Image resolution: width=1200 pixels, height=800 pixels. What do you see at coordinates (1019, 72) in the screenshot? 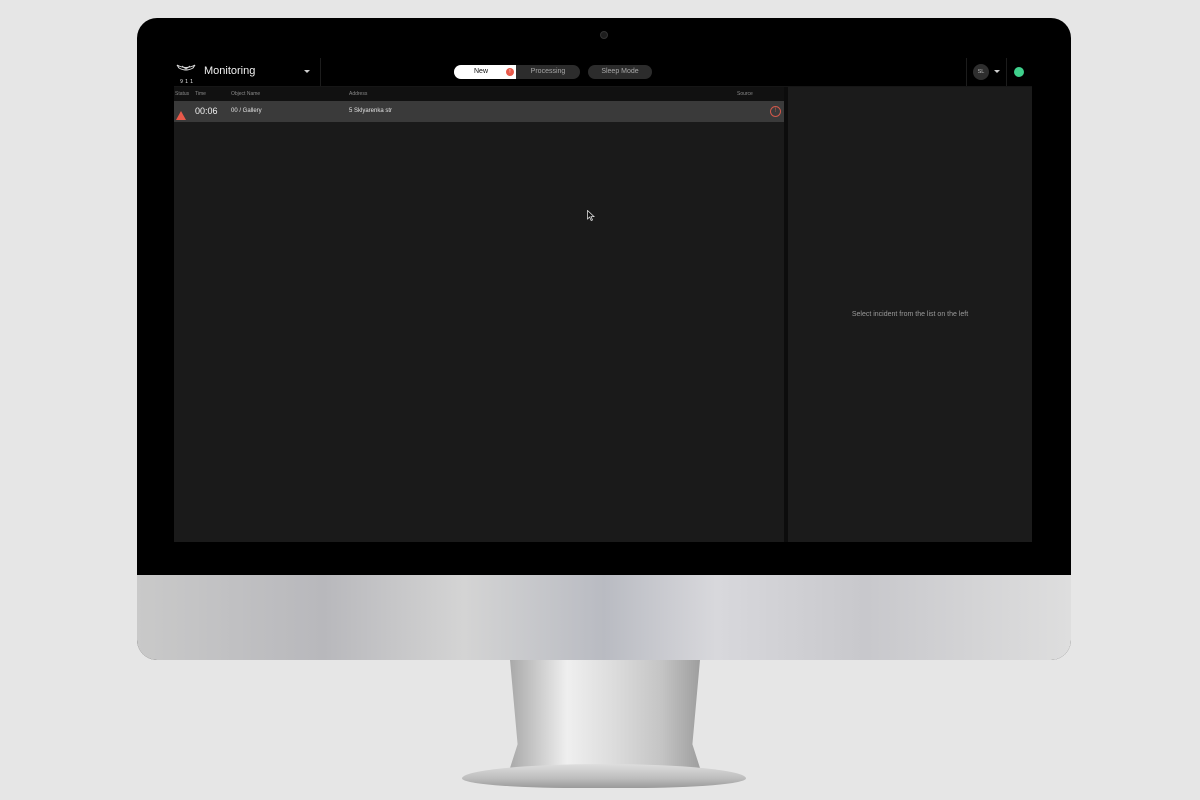
I see `connection-status-indicator` at bounding box center [1019, 72].